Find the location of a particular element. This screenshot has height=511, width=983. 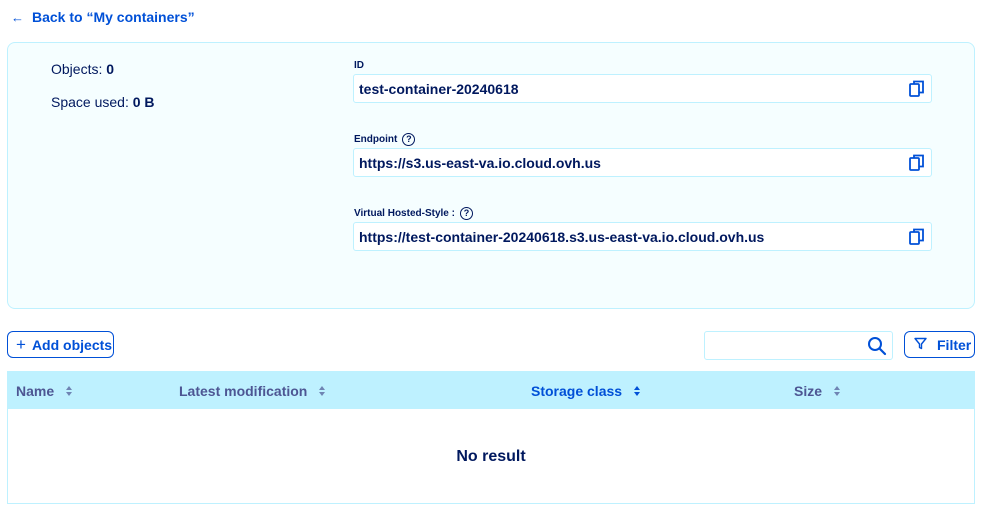

filter-label: Filter is located at coordinates (954, 344).